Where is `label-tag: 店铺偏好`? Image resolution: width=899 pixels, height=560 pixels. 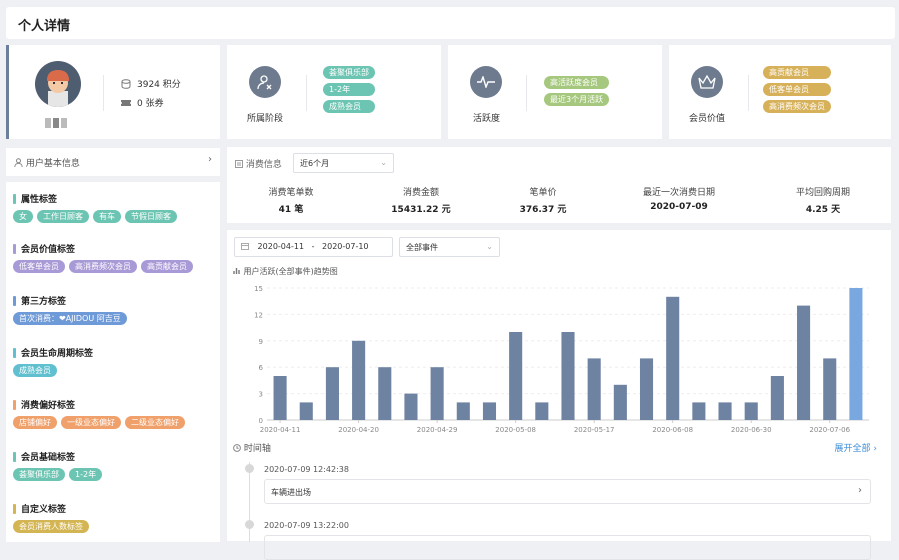
label-tag: 店铺偏好 is located at coordinates (35, 422).